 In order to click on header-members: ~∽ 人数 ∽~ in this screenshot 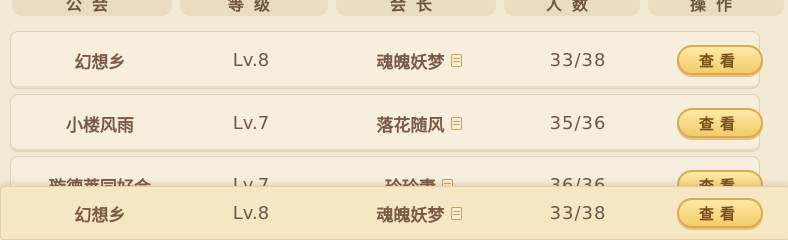, I will do `click(572, 8)`.